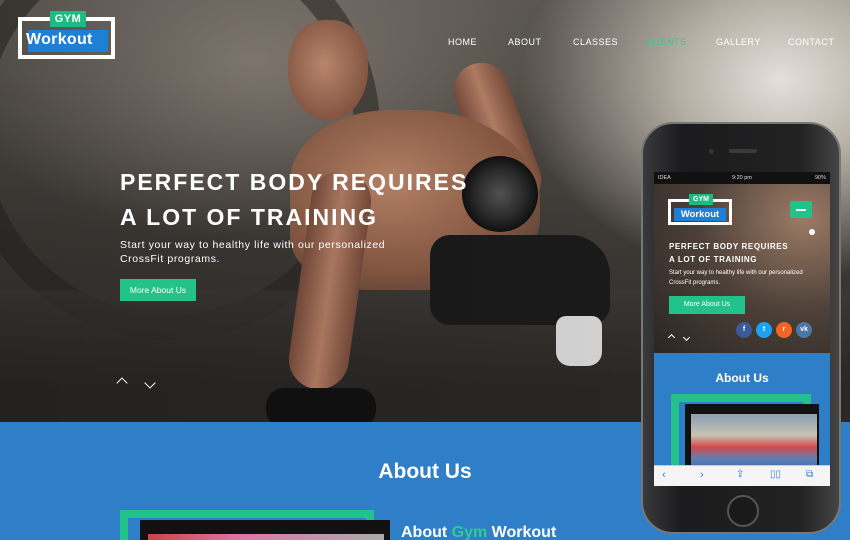 Image resolution: width=850 pixels, height=540 pixels. I want to click on twitter-icon: t, so click(764, 330).